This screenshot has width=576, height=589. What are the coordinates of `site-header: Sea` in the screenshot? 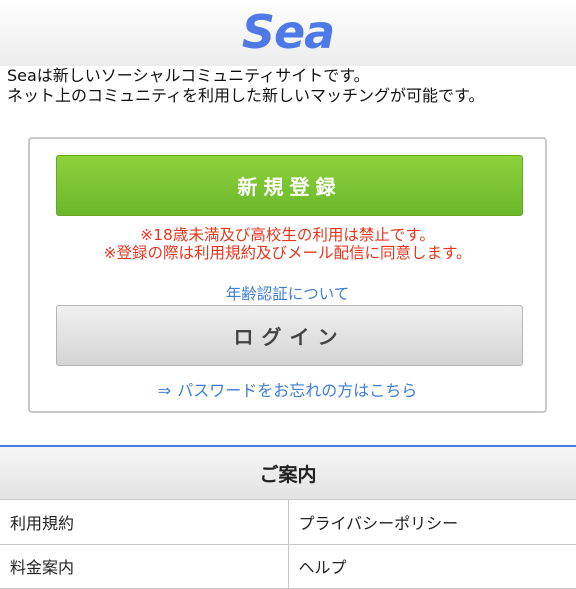 It's located at (288, 33).